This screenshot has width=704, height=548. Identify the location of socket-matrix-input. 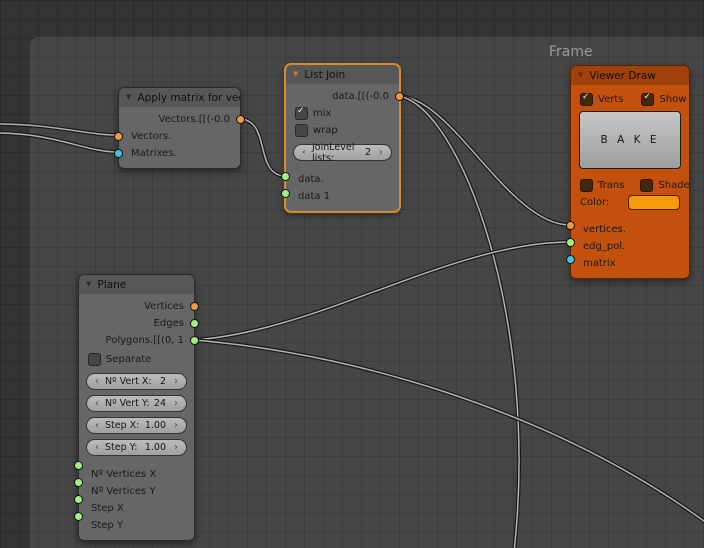
(570, 259).